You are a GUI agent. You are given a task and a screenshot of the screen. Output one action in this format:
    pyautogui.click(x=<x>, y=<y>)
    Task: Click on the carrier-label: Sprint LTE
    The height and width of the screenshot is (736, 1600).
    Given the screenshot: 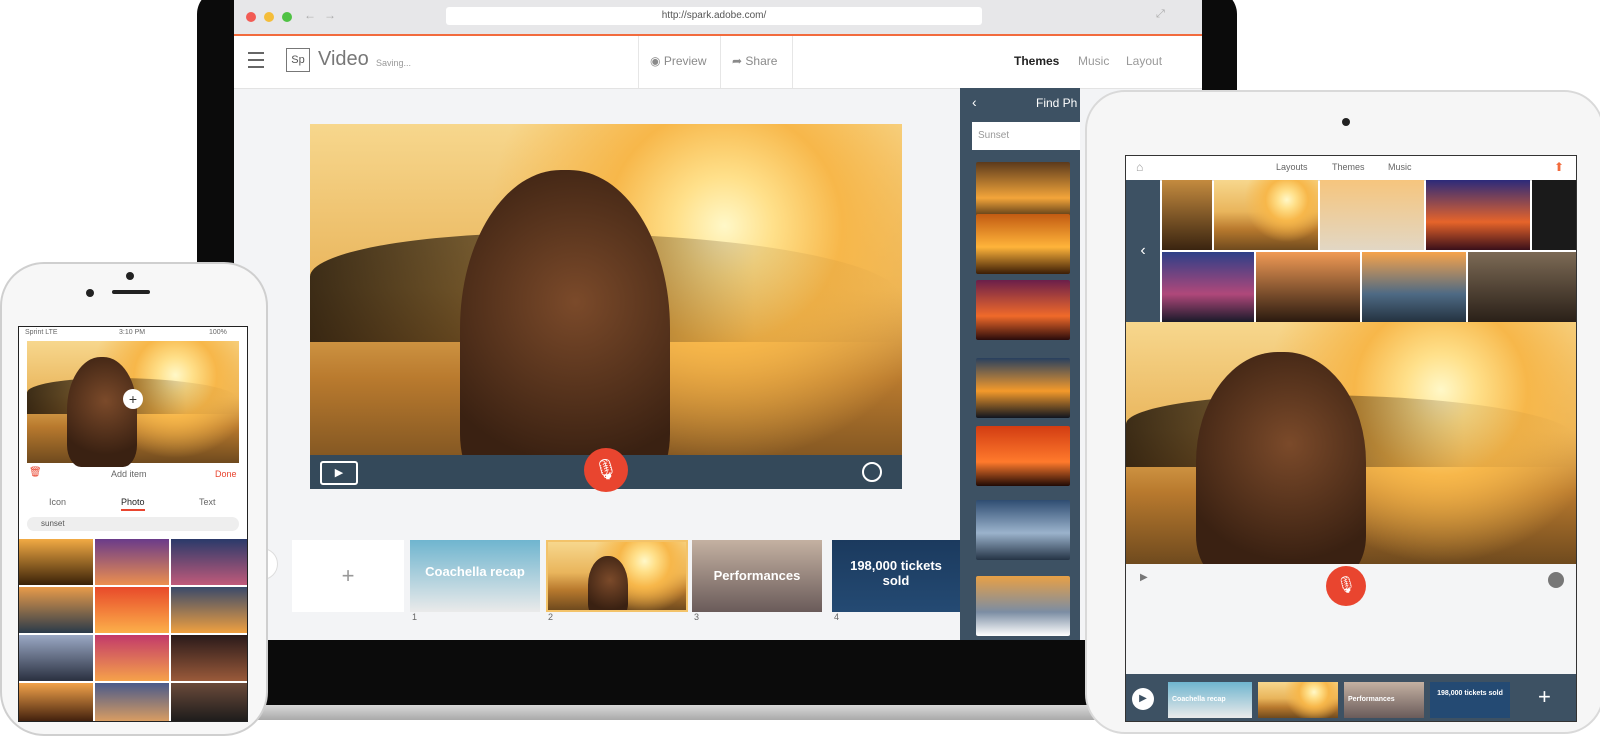 What is the action you would take?
    pyautogui.click(x=41, y=332)
    